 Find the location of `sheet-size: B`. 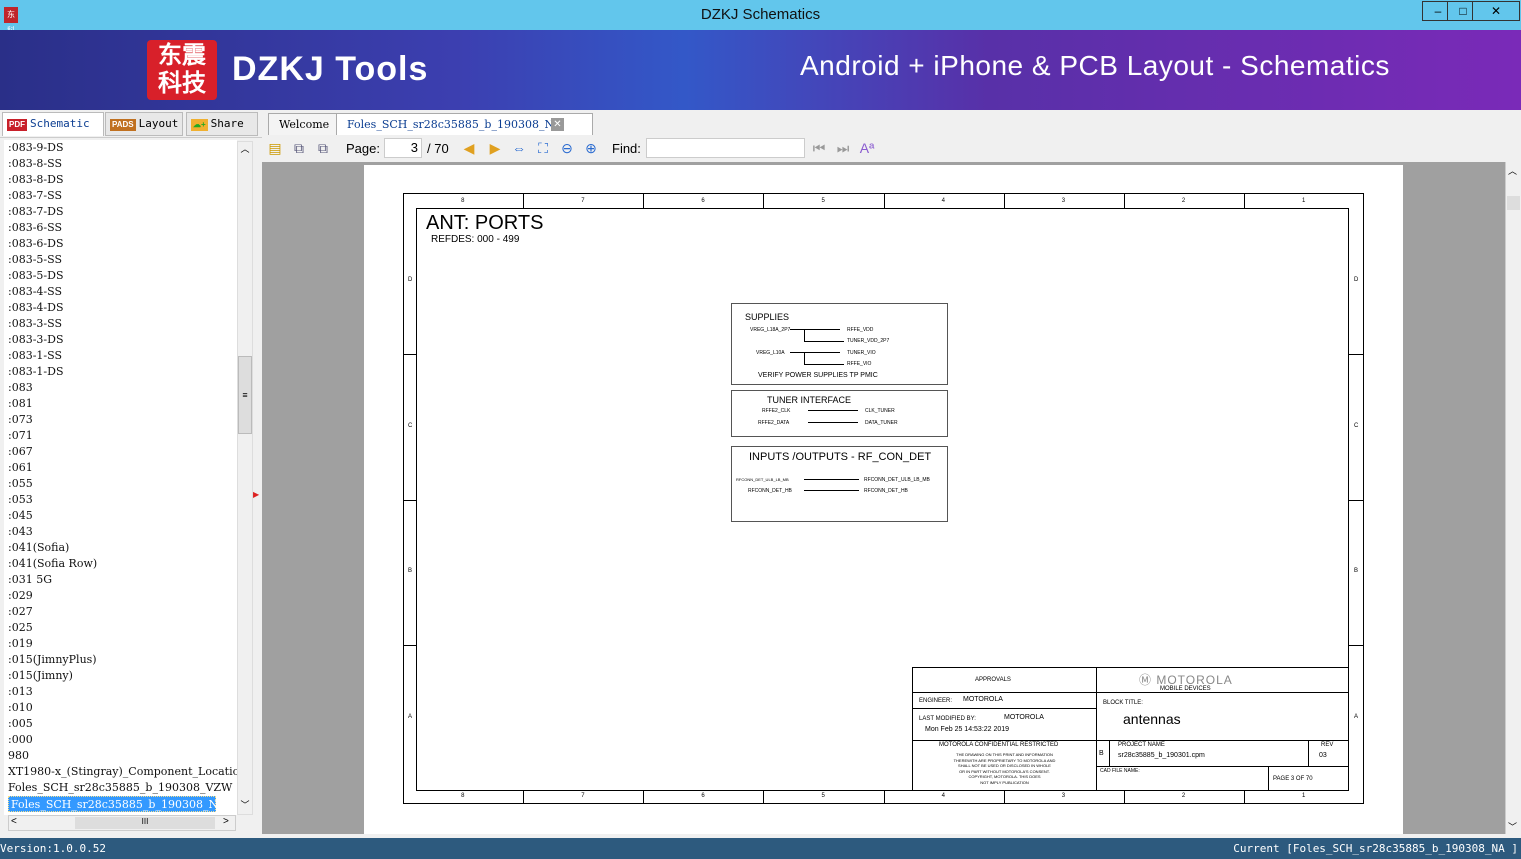

sheet-size: B is located at coordinates (1101, 753).